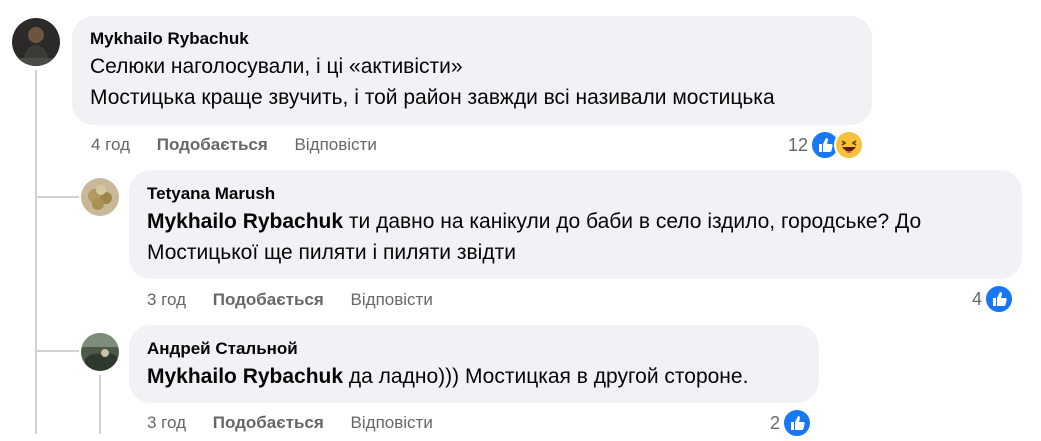  I want to click on reaction-count: 4, so click(977, 298).